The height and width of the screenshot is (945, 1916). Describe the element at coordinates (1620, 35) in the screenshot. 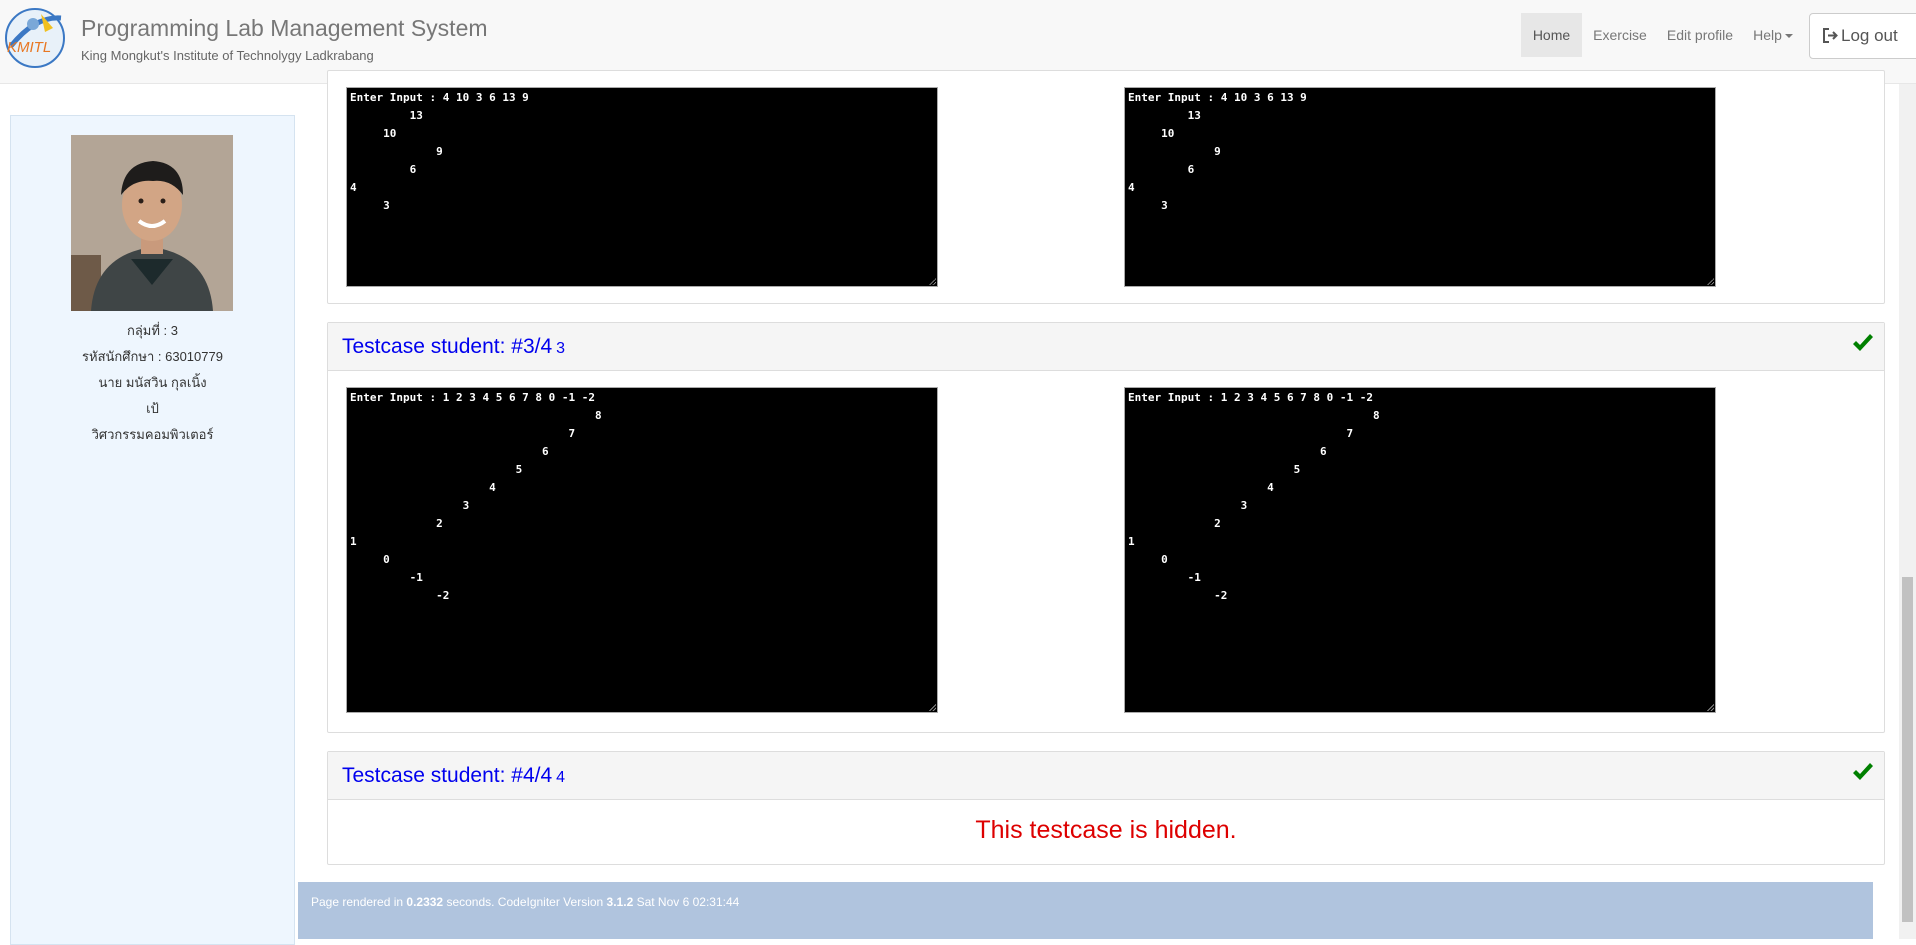

I see `nav-exercise: Exercise` at that location.